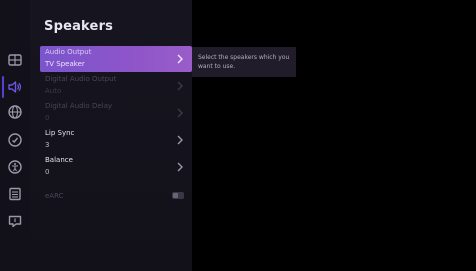 This screenshot has height=271, width=476. I want to click on page-title: Speakers, so click(79, 26).